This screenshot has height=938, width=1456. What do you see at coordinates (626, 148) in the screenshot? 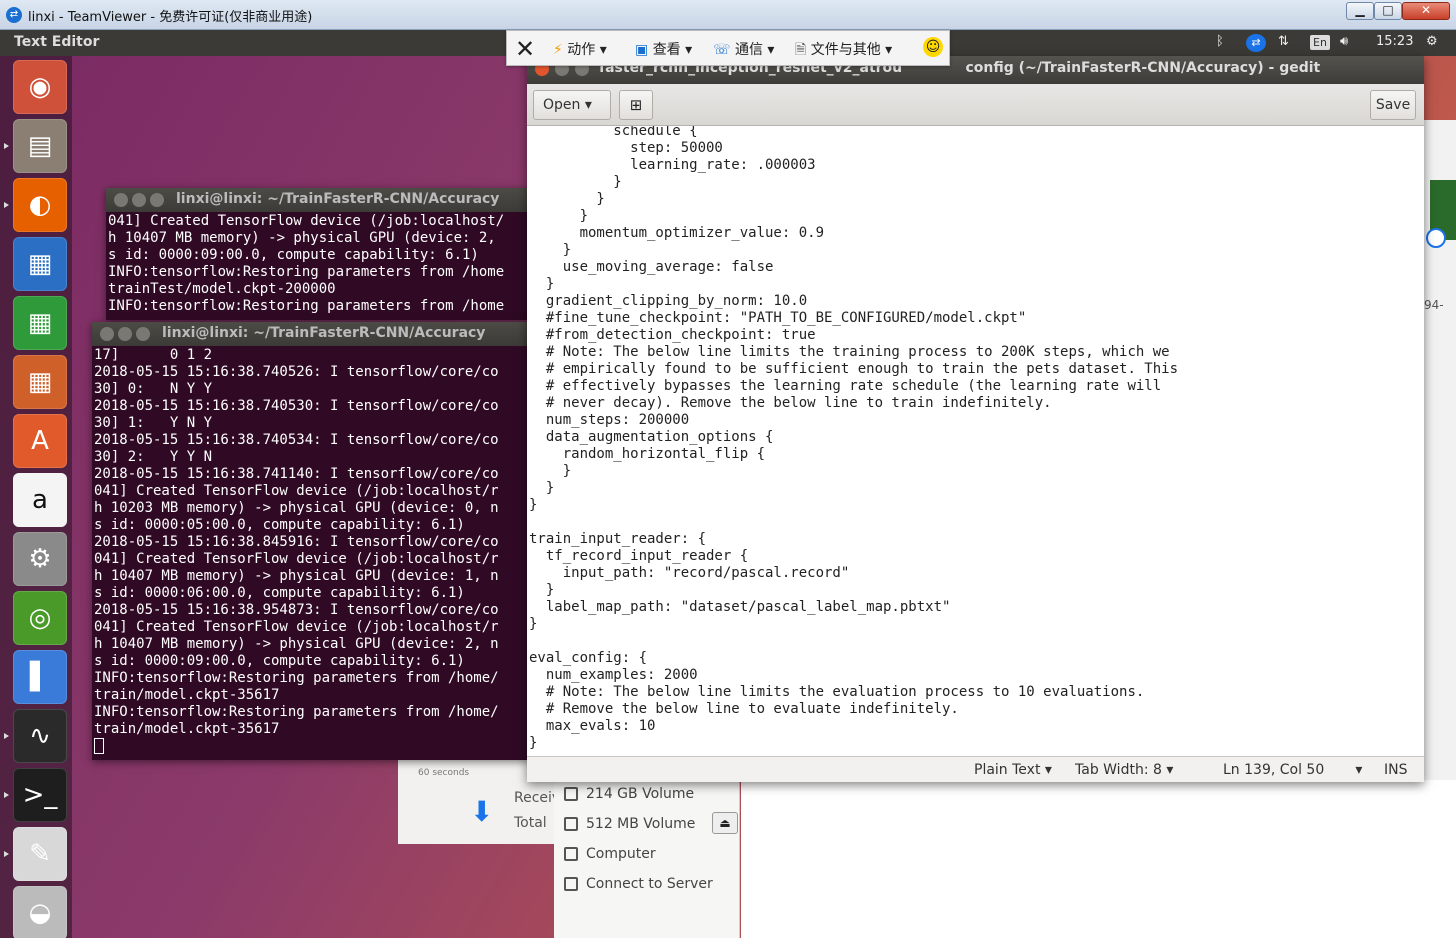
I see `editor-line: step: 50000` at bounding box center [626, 148].